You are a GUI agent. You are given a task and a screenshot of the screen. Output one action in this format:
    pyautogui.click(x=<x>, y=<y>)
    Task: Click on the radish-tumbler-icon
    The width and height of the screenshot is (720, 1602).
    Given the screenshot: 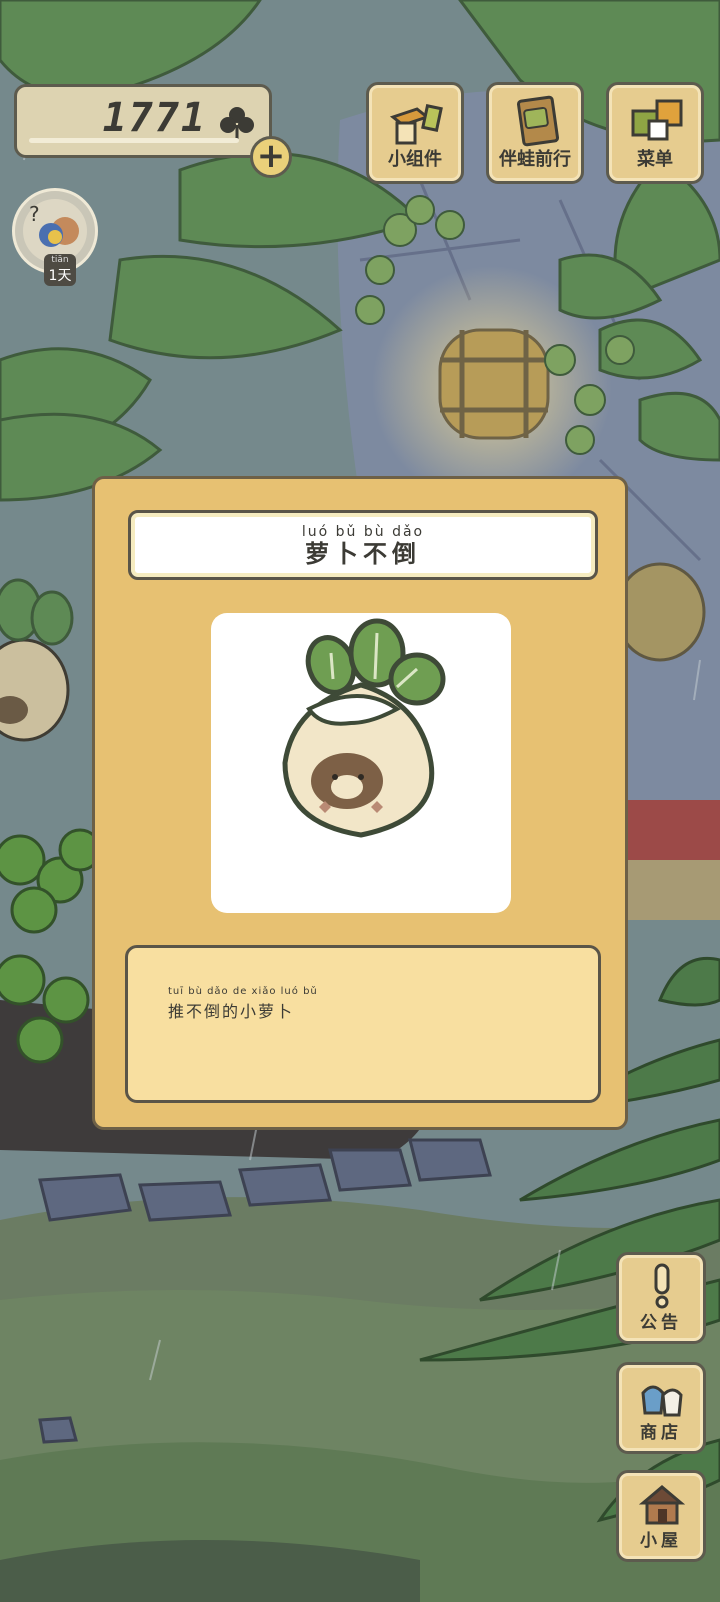 What is the action you would take?
    pyautogui.click(x=364, y=728)
    